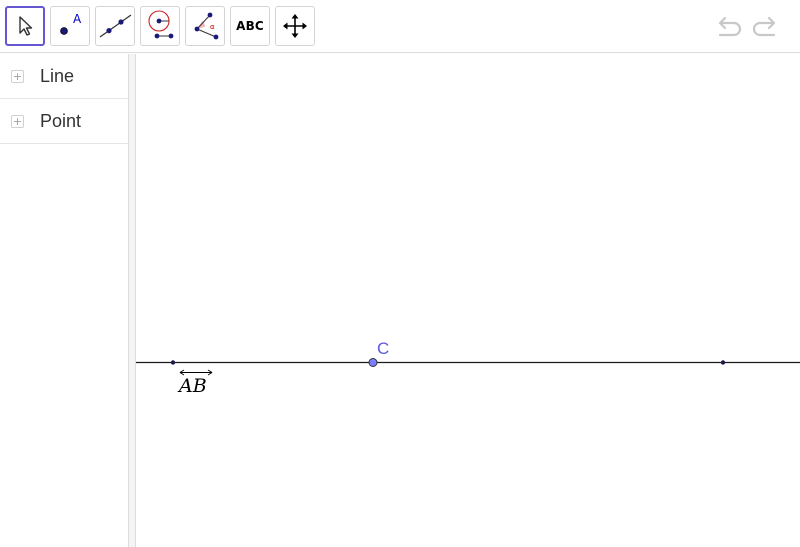 The width and height of the screenshot is (800, 547). I want to click on undo-icon, so click(730, 26).